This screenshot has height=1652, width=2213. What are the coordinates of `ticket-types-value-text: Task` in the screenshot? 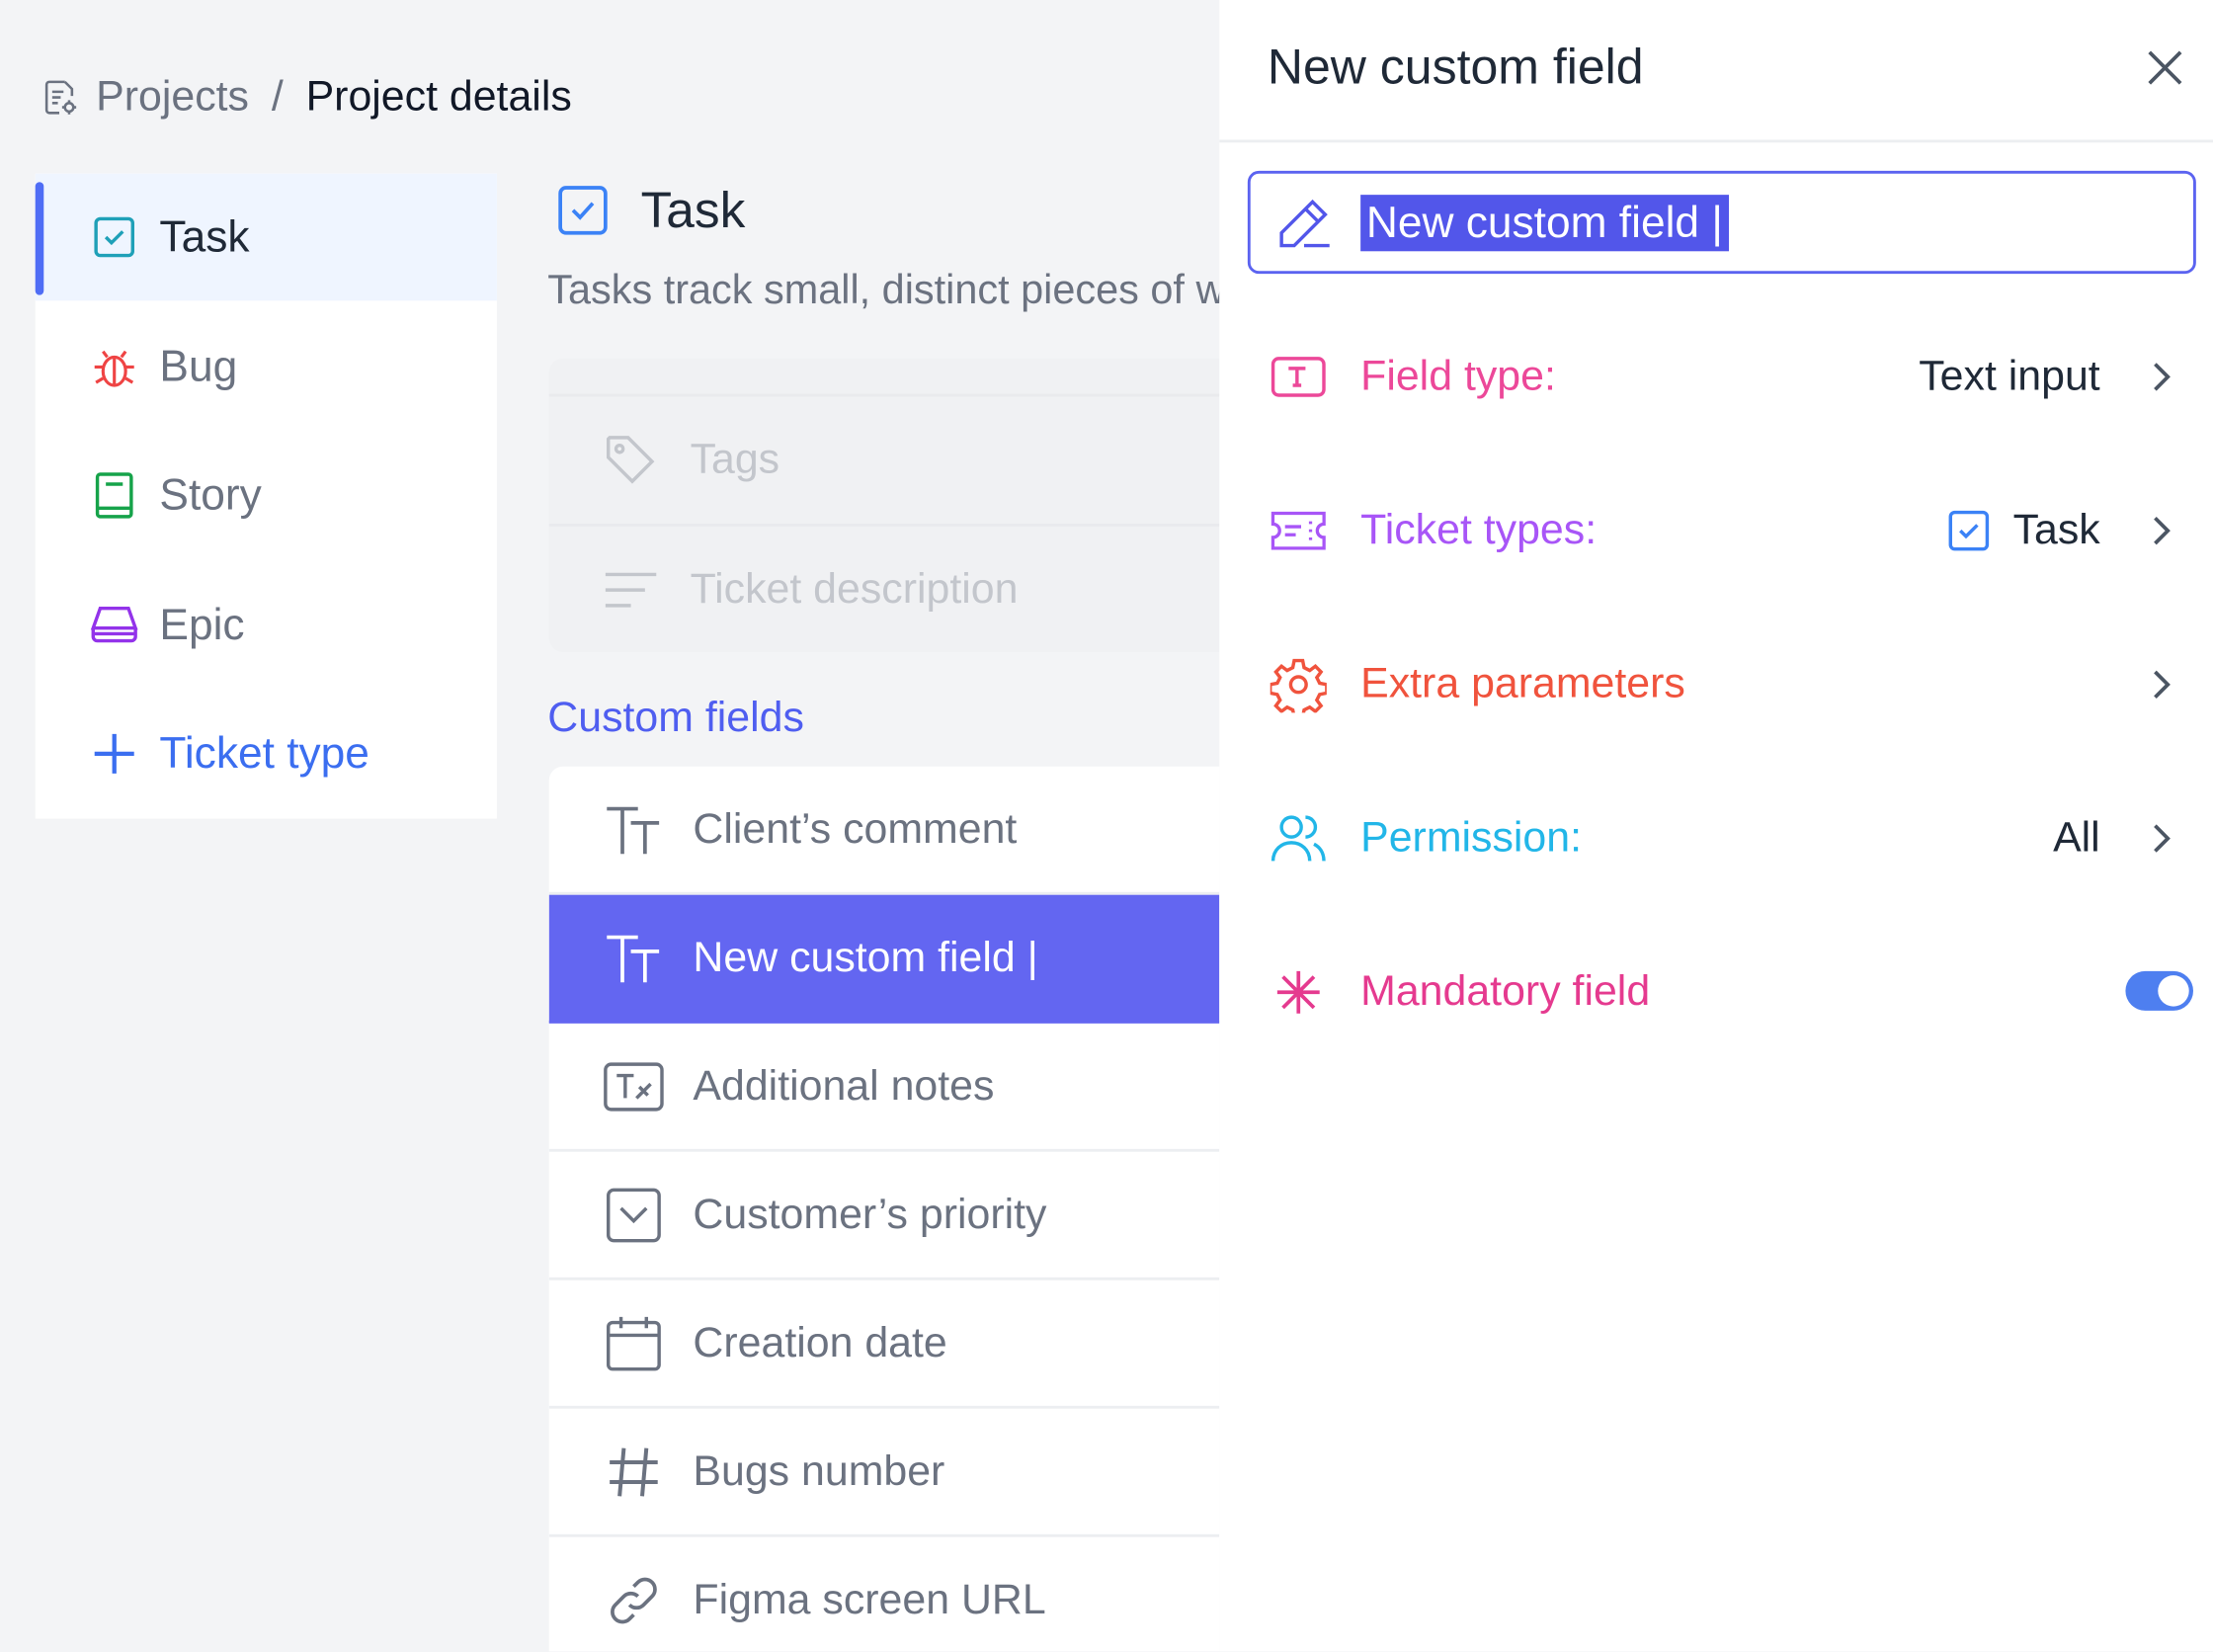 It's located at (2056, 529).